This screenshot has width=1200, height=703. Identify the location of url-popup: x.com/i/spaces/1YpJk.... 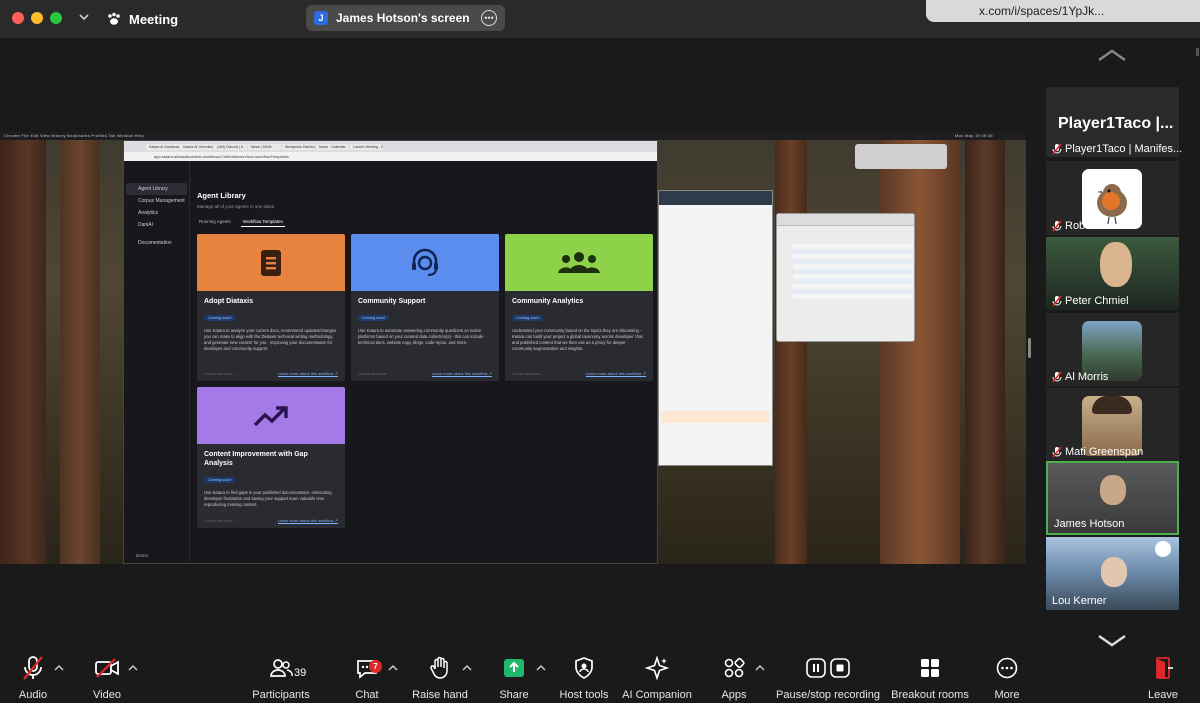
(1063, 11).